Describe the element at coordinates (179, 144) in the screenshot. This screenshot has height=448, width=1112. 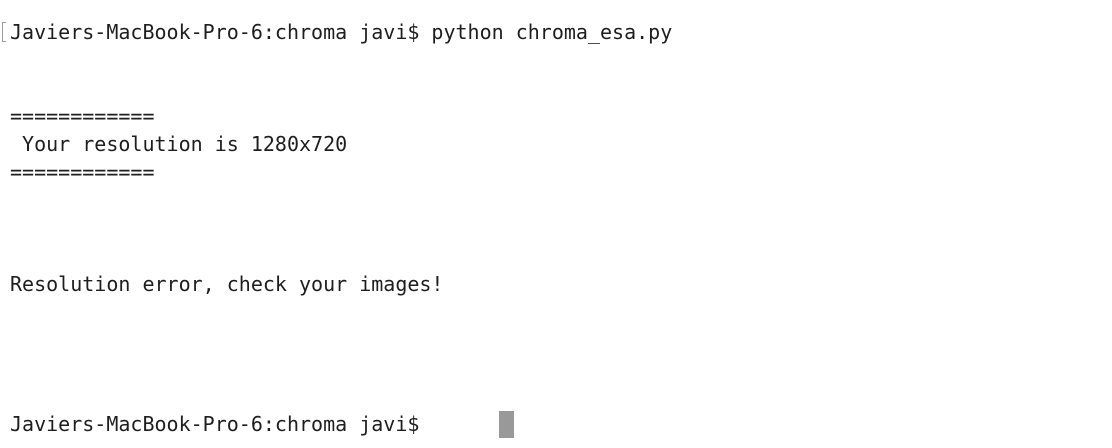
I see `resolution-message: Your resolution is 1280x720` at that location.